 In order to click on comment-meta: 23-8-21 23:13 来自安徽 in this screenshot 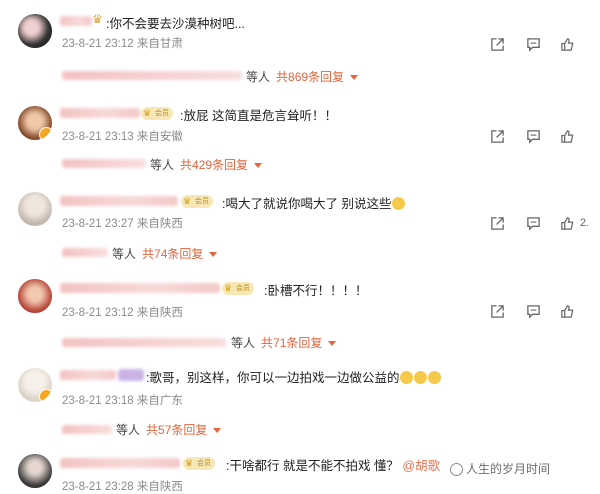, I will do `click(122, 137)`.